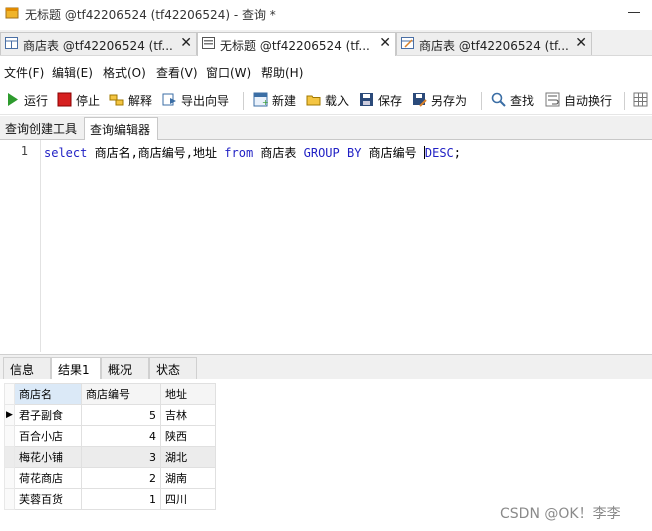  I want to click on table-name: 商店表, so click(278, 153).